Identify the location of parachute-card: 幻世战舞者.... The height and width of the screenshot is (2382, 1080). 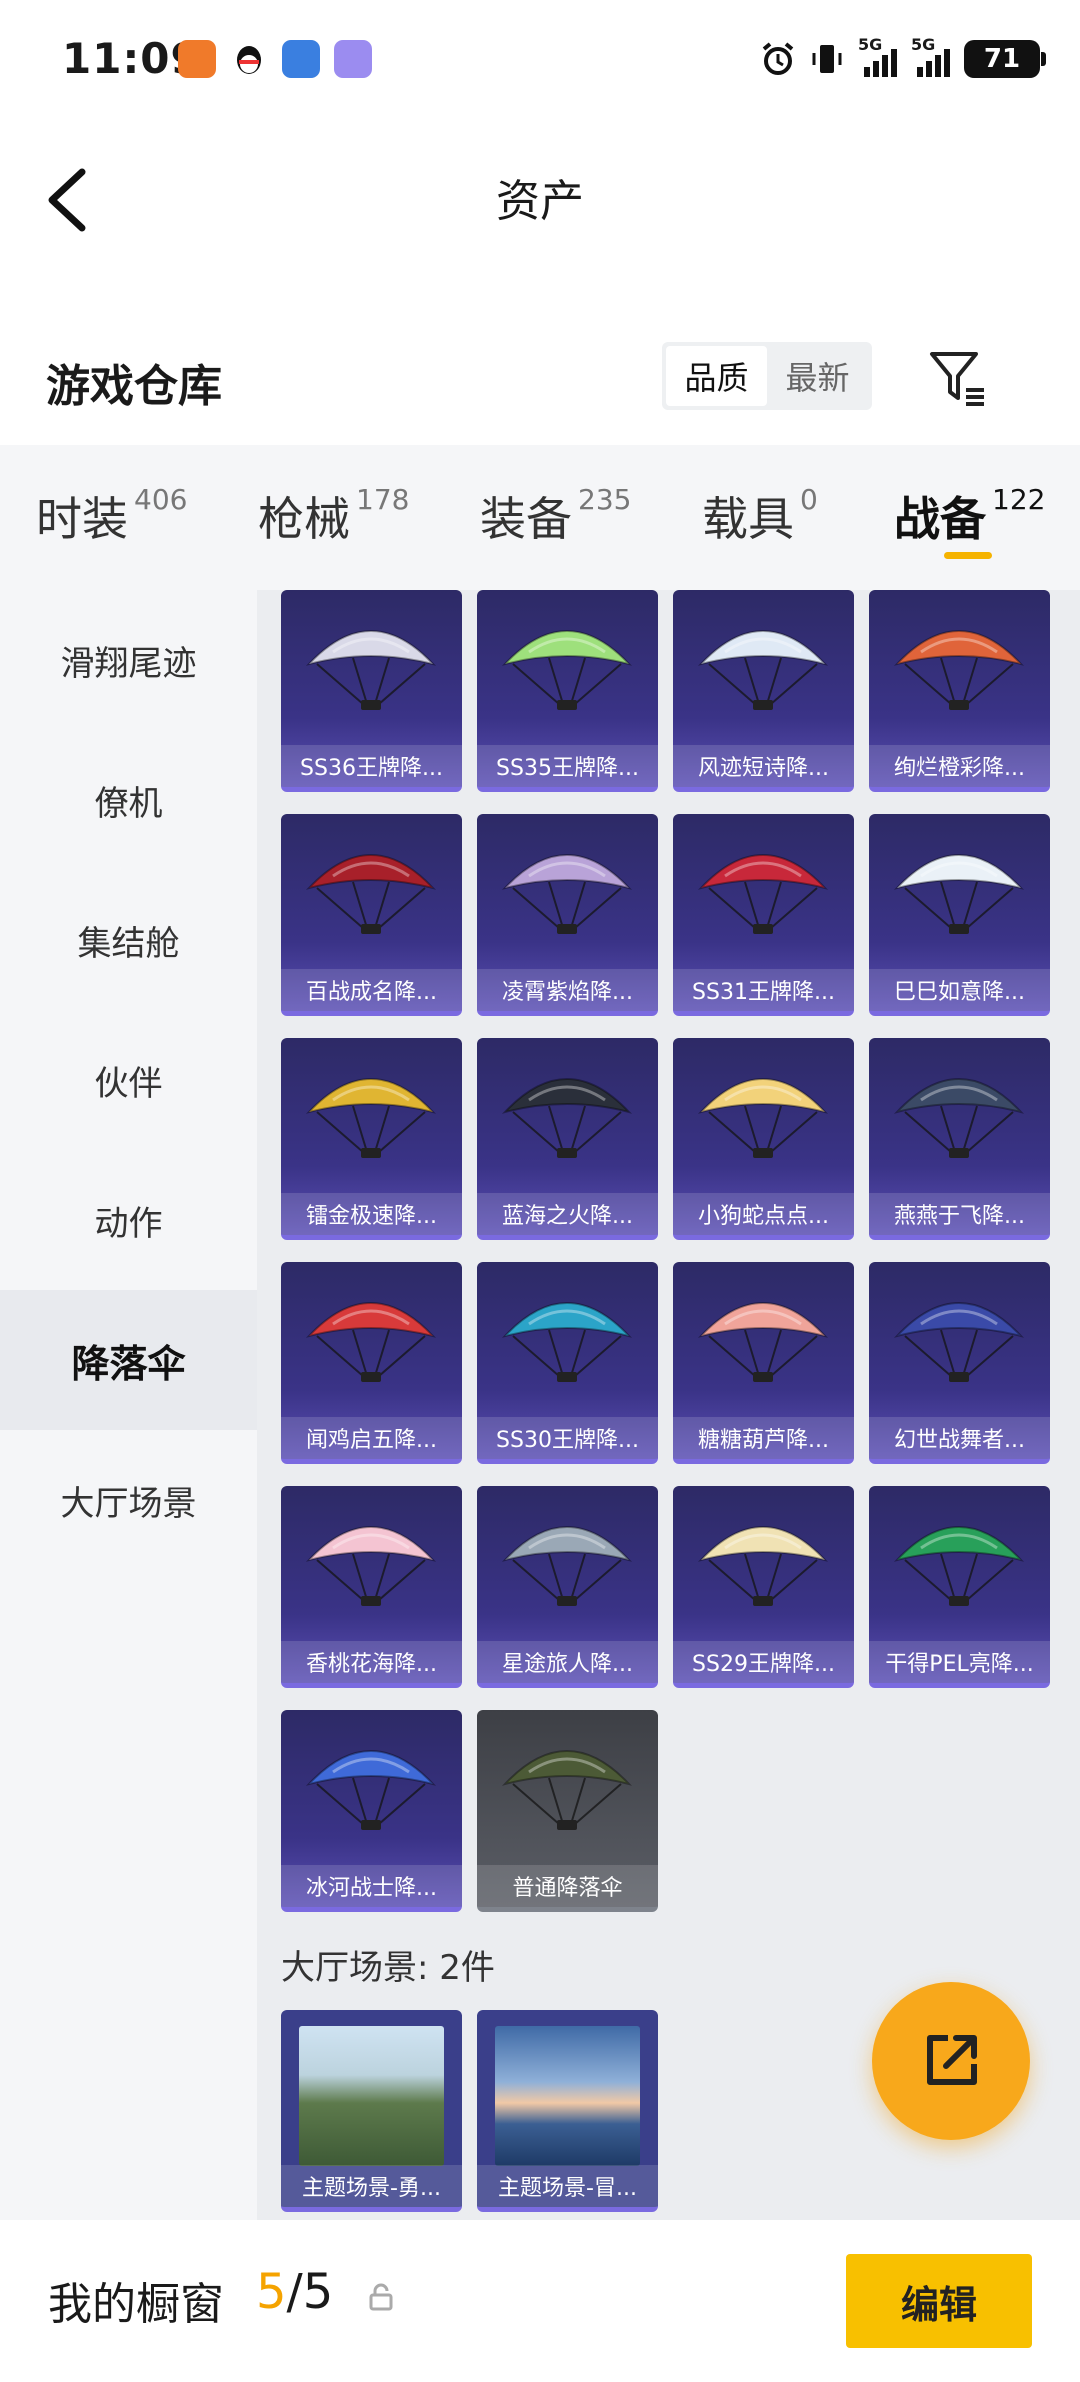
(959, 1363).